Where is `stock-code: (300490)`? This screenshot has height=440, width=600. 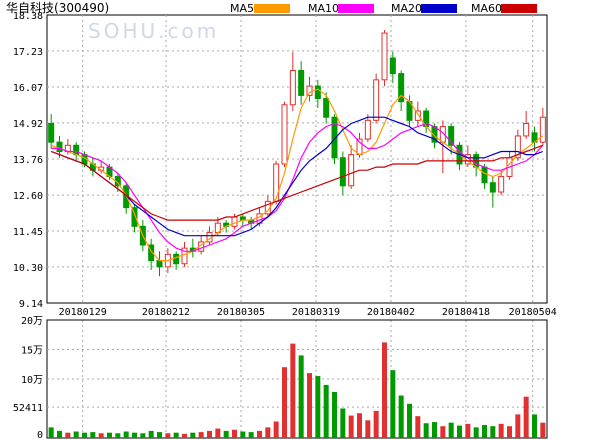
stock-code: (300490) is located at coordinates (81, 8).